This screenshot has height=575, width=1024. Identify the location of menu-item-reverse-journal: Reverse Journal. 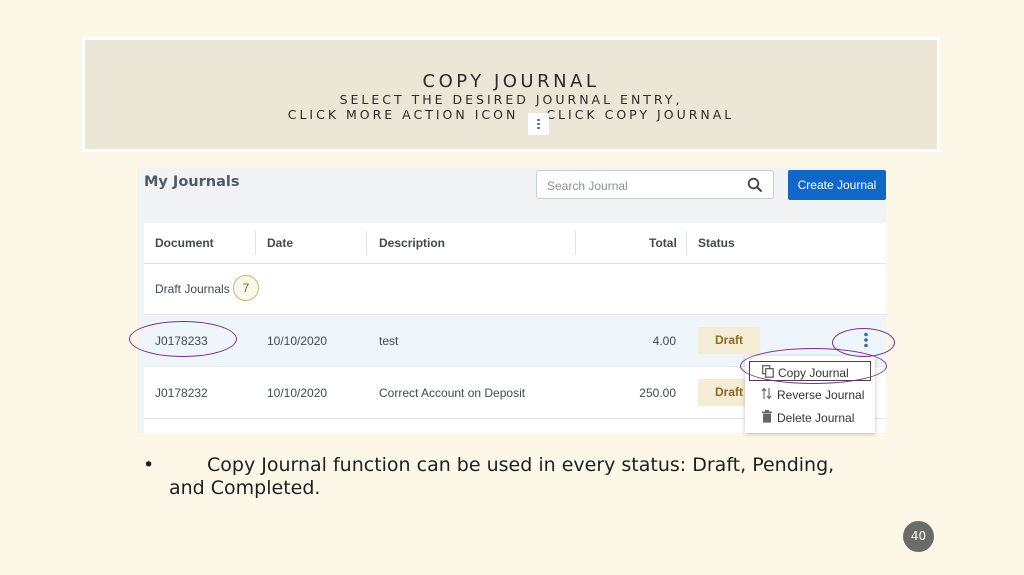
(810, 394).